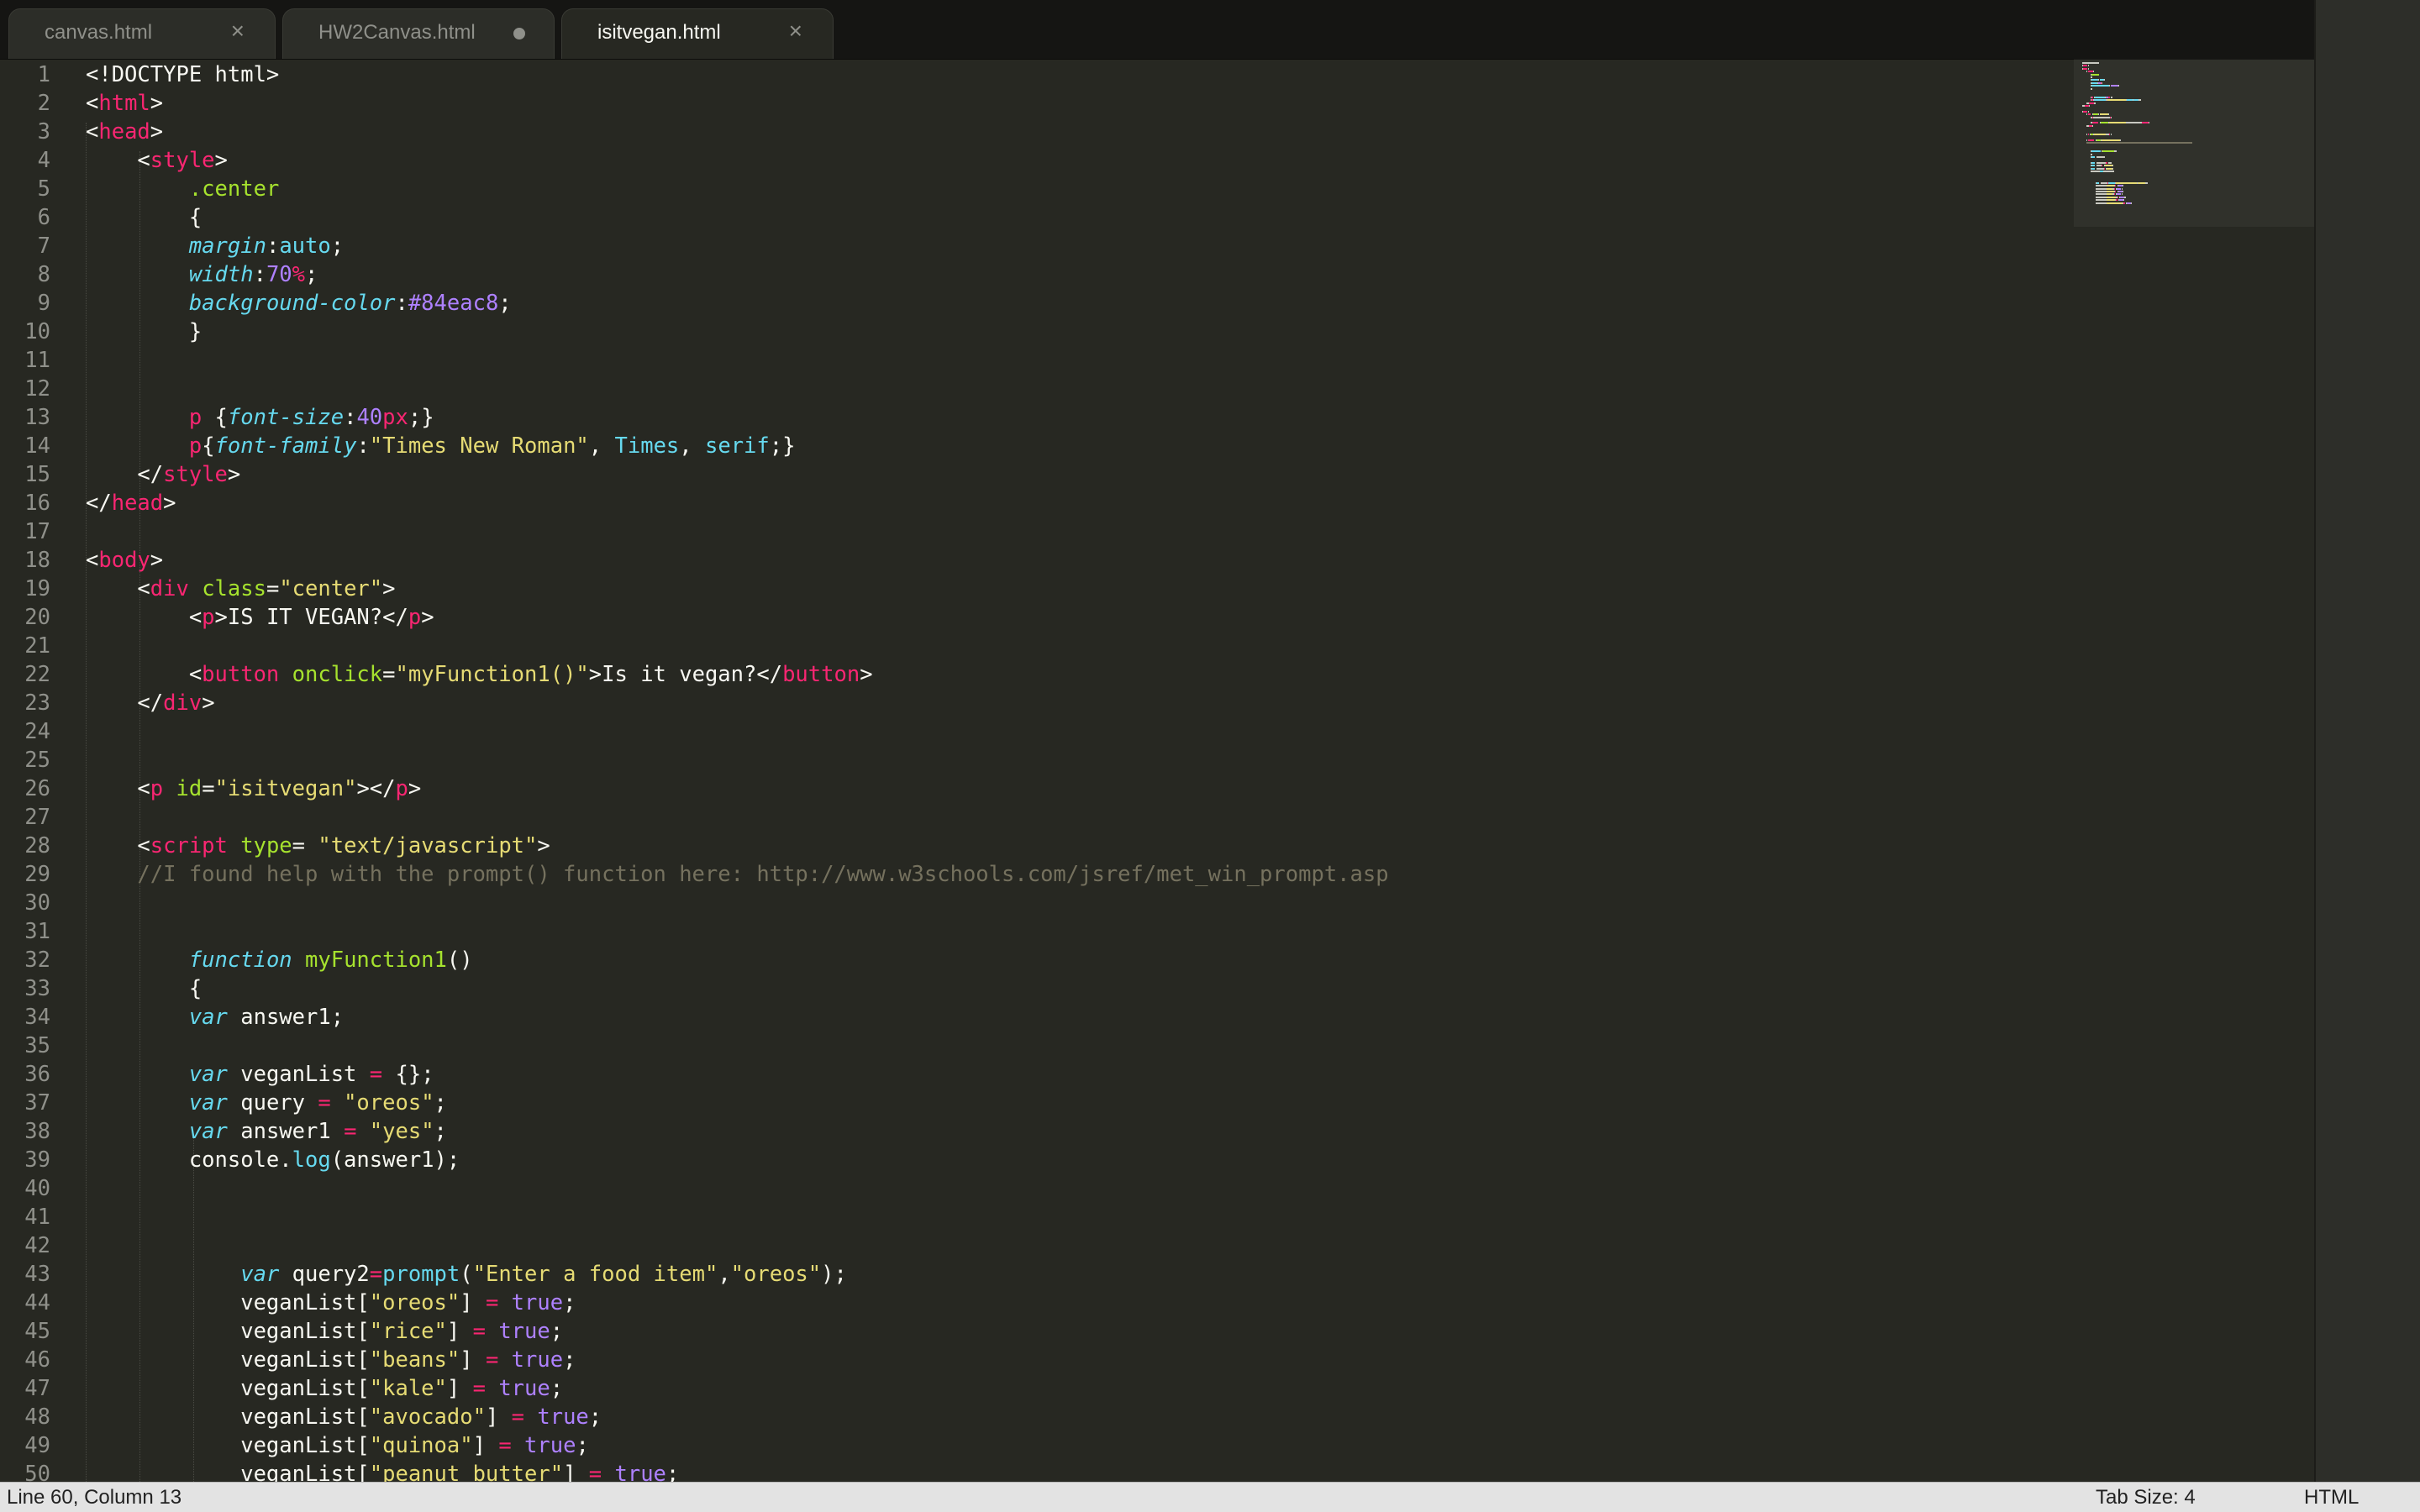 The width and height of the screenshot is (2420, 1512). I want to click on code-line: 37 var query = "oreos";, so click(1157, 1103).